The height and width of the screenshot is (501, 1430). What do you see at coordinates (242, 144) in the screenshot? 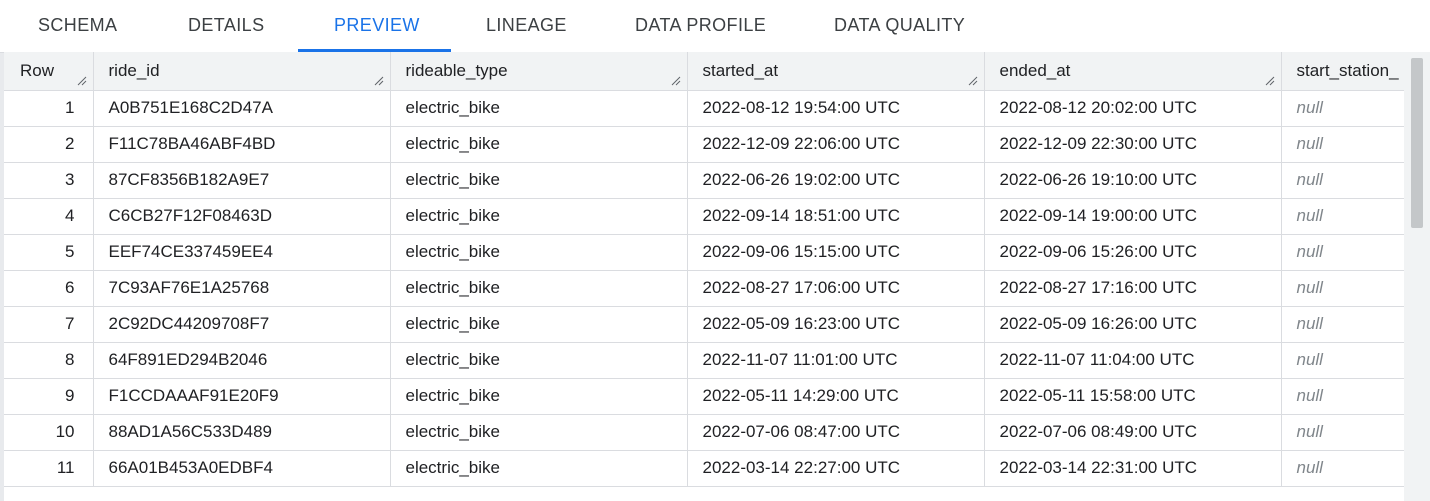
I see `table-cell: F11C78BA46ABF4BD` at bounding box center [242, 144].